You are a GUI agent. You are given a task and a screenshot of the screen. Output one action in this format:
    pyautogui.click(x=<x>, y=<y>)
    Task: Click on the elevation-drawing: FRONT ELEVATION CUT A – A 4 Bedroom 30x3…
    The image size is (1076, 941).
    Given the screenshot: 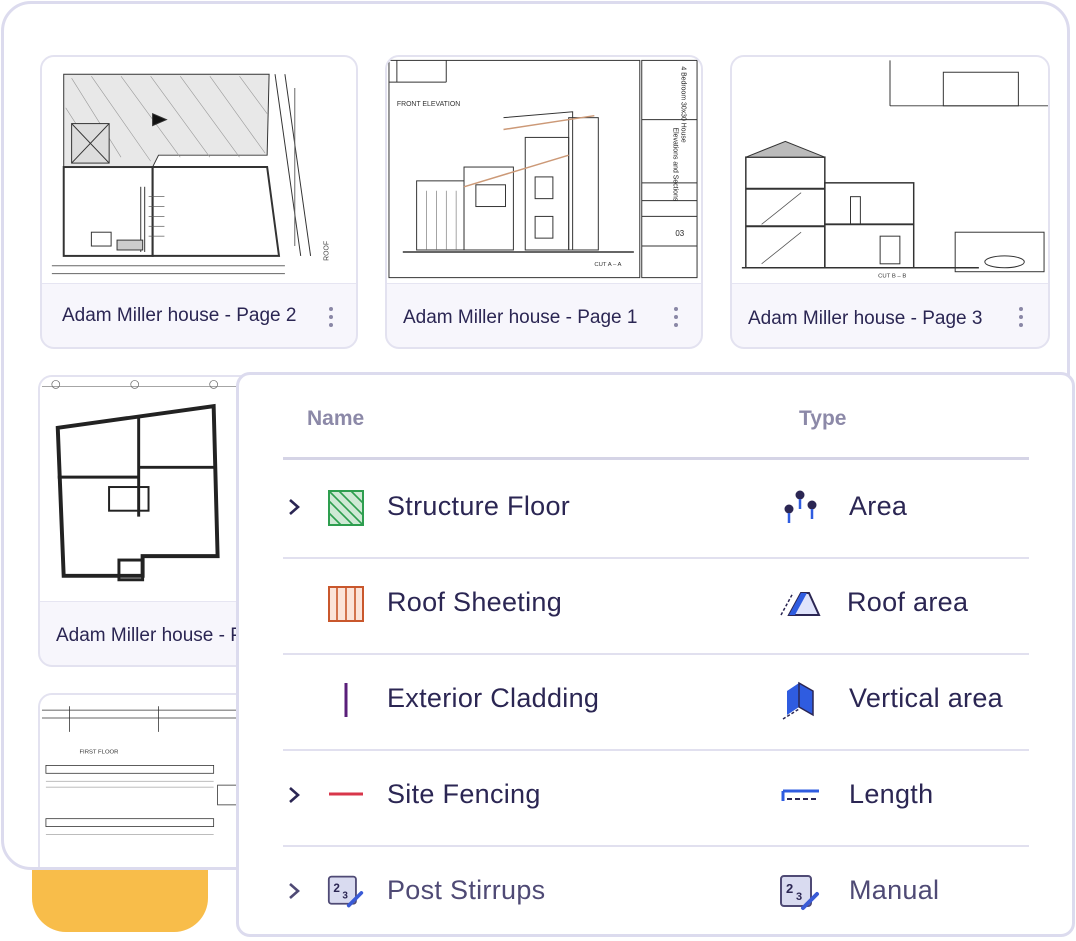 What is the action you would take?
    pyautogui.click(x=543, y=169)
    